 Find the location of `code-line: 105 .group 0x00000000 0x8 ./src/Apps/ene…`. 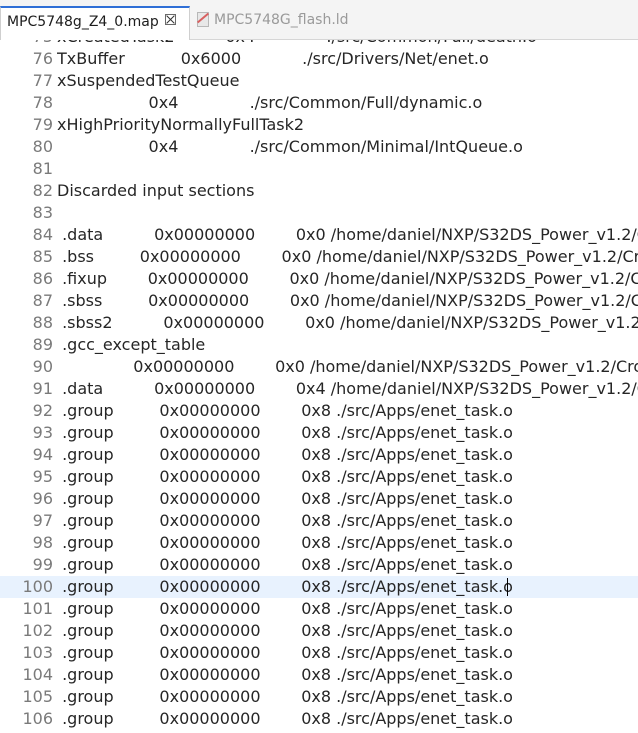

code-line: 105 .group 0x00000000 0x8 ./src/Apps/ene… is located at coordinates (319, 697).